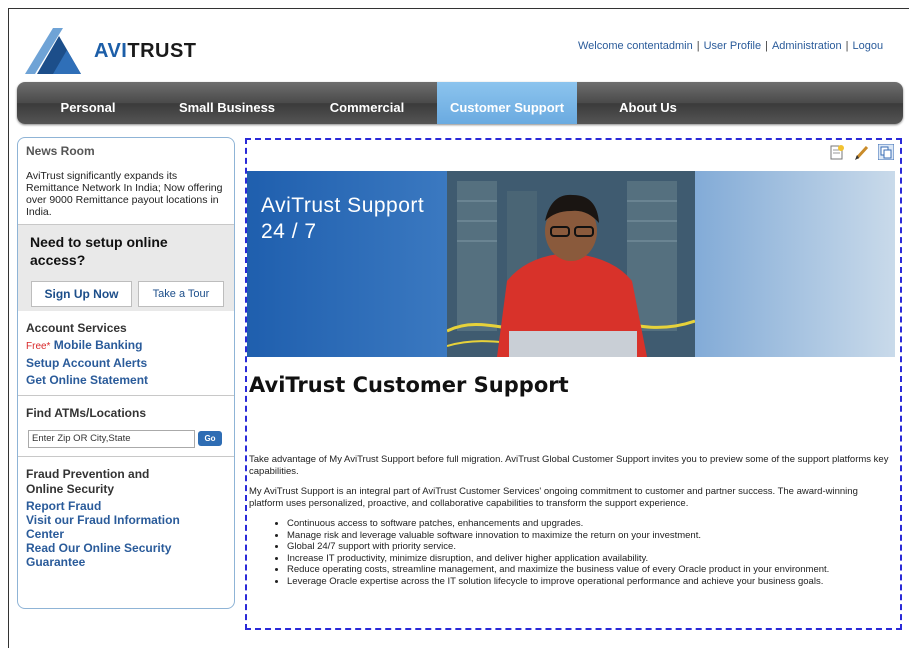 This screenshot has width=909, height=648. Describe the element at coordinates (111, 439) in the screenshot. I see `zip-input: Enter Zip OR City,State` at that location.